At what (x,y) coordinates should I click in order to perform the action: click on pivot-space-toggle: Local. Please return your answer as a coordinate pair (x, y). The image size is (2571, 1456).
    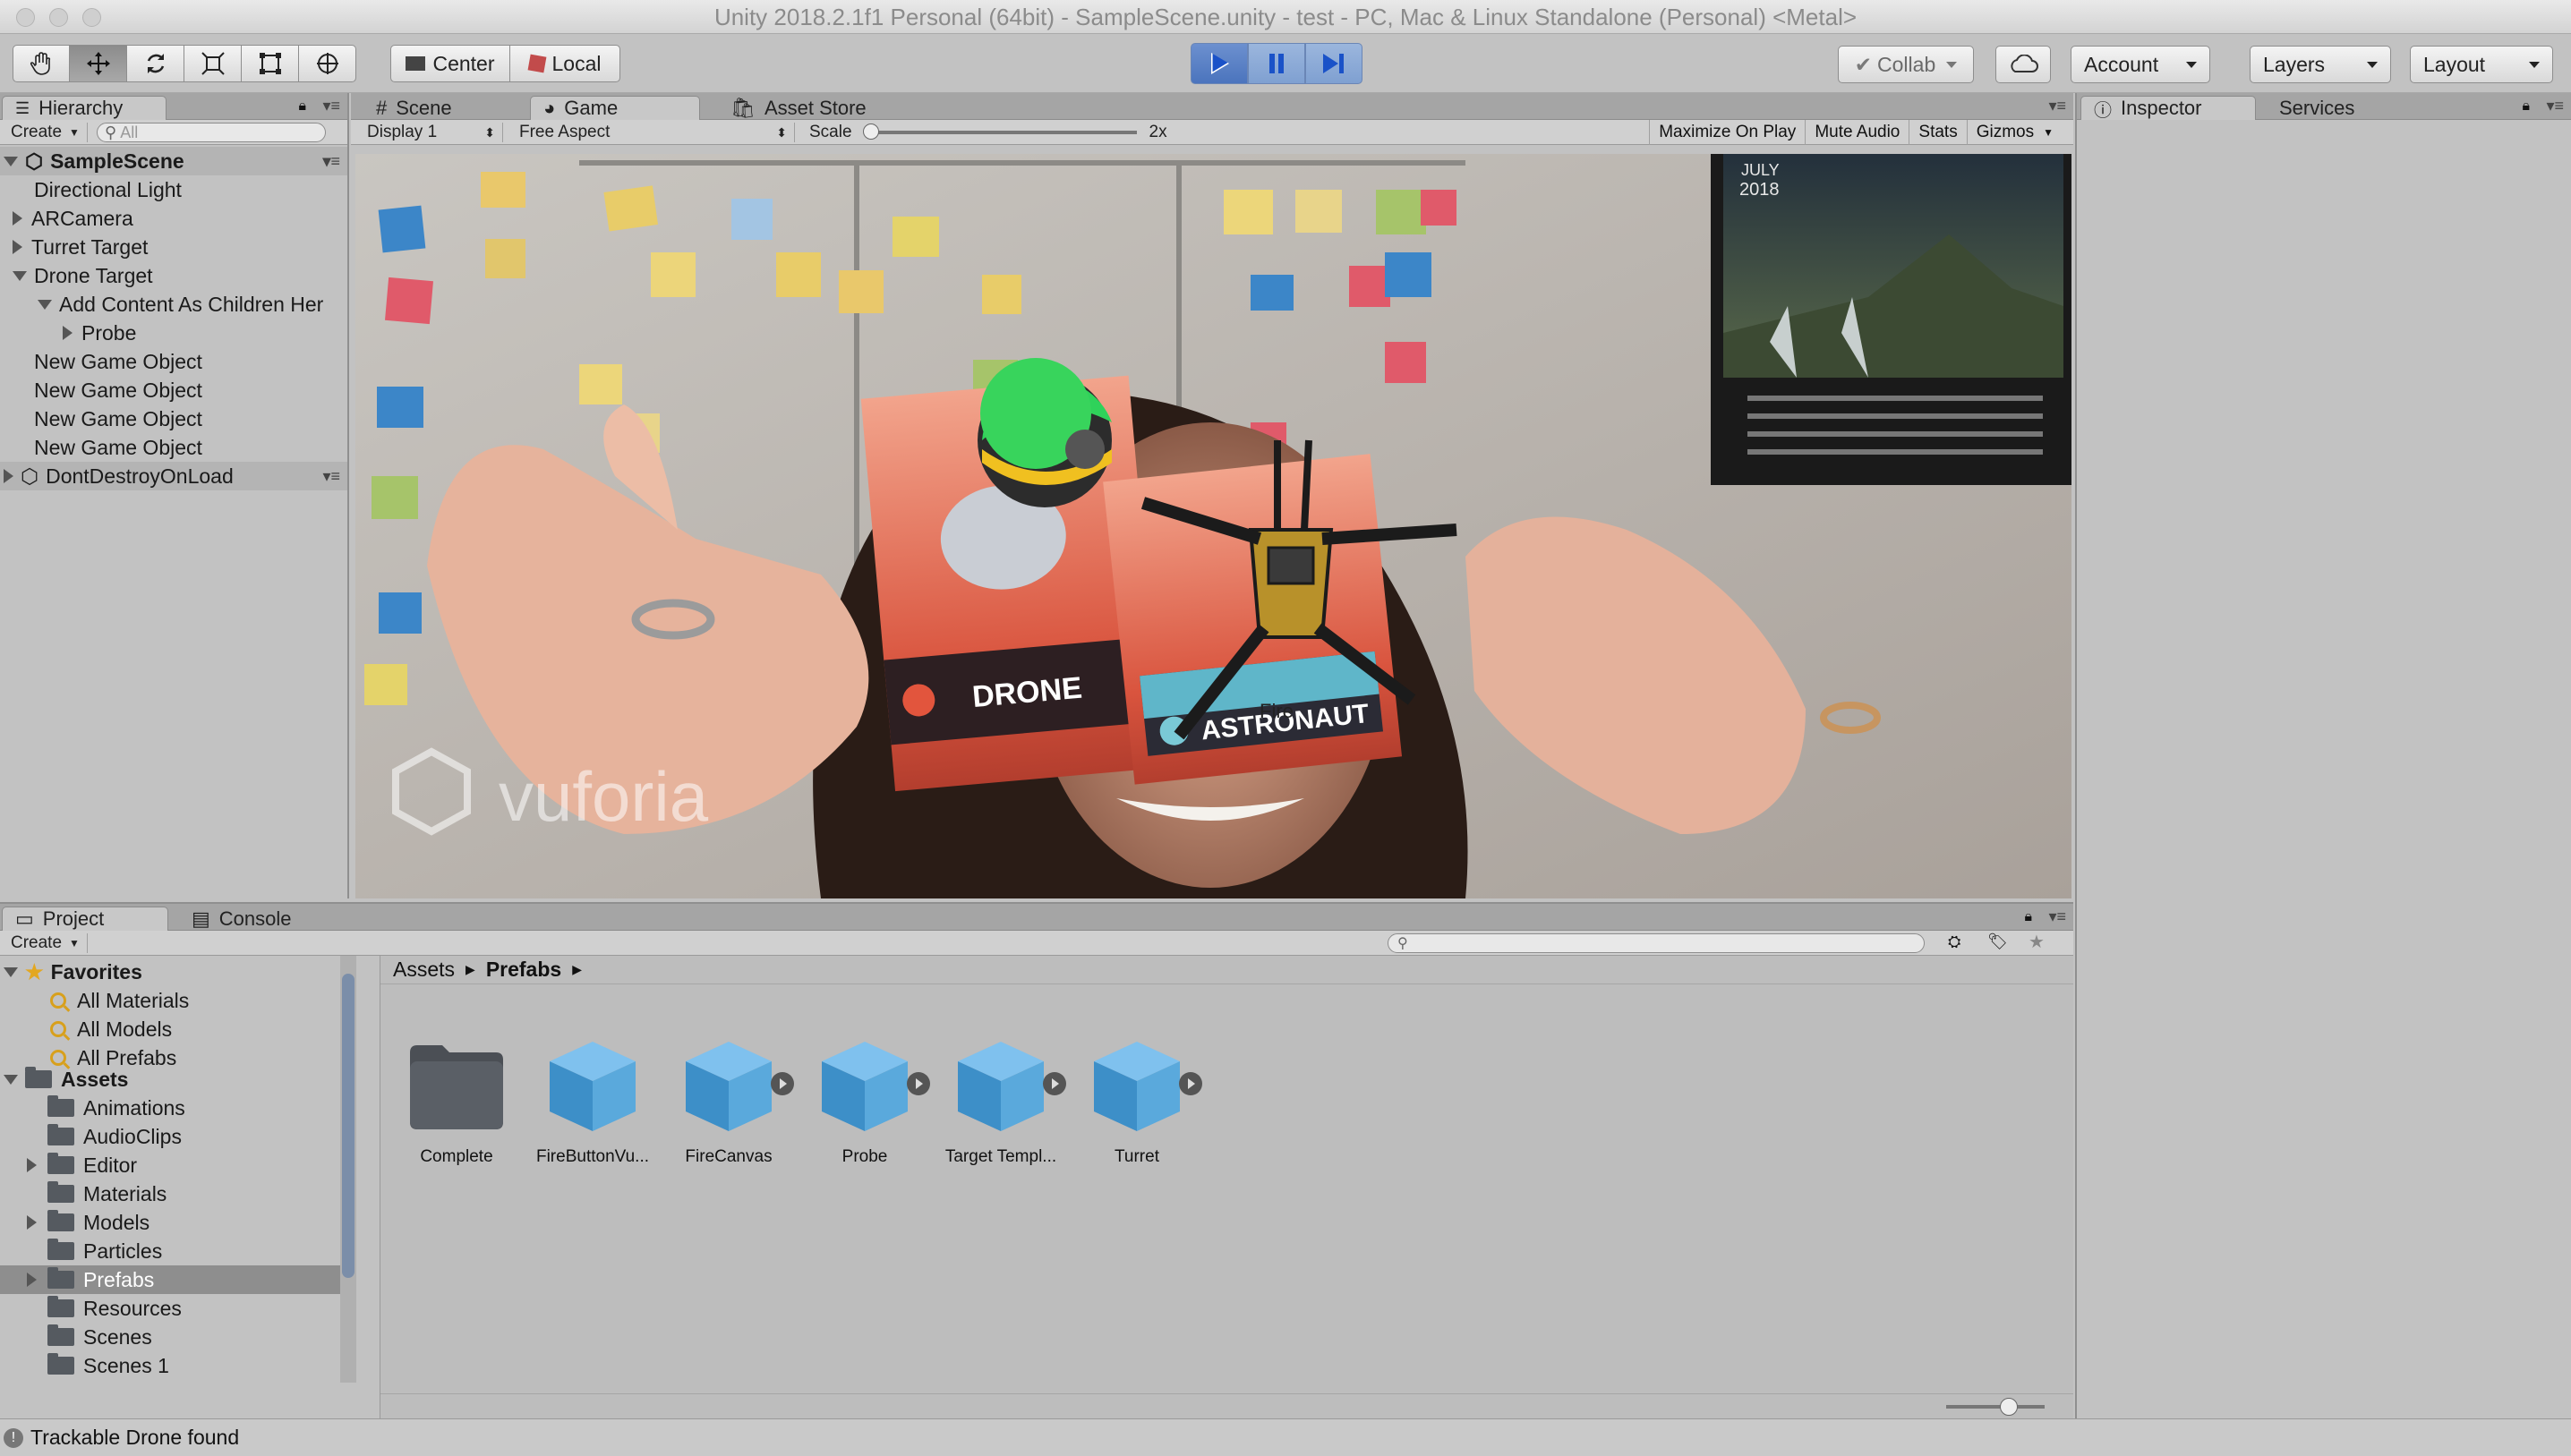
    Looking at the image, I should click on (564, 64).